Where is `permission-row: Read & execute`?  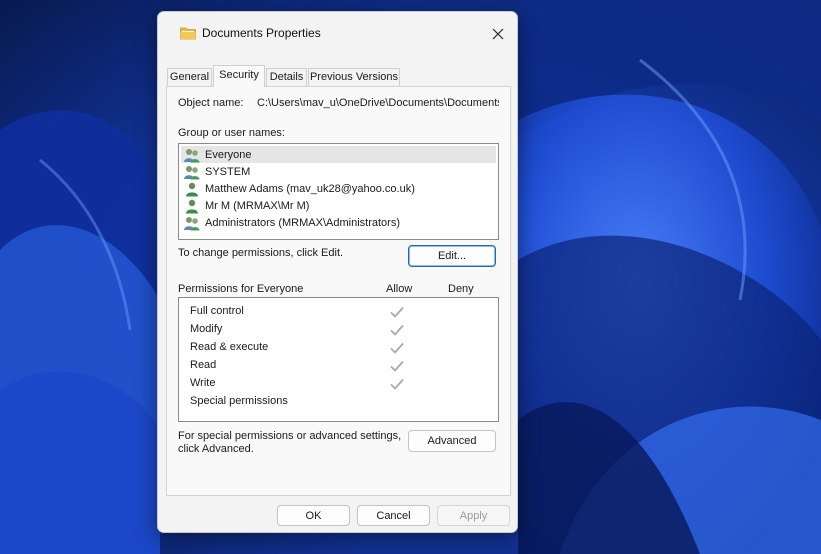
permission-row: Read & execute is located at coordinates (338, 348).